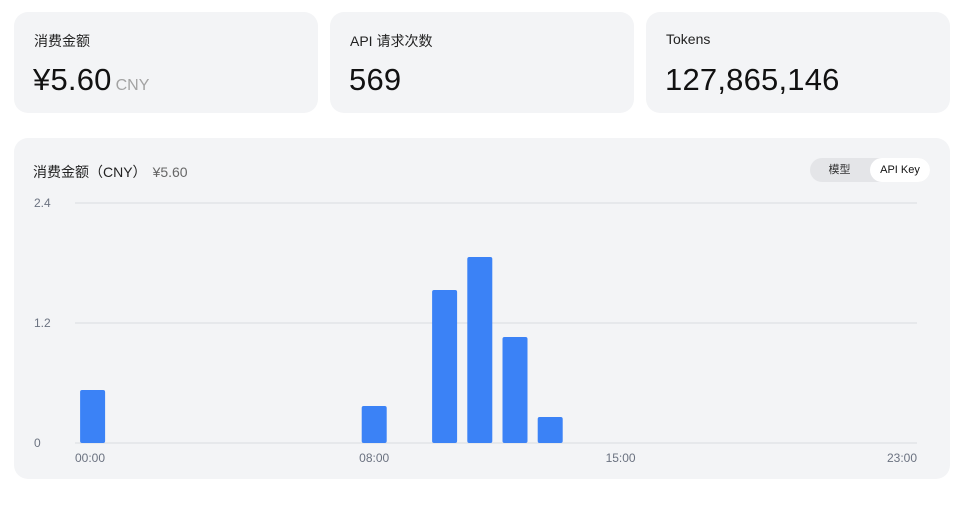  Describe the element at coordinates (902, 458) in the screenshot. I see `x-tick-label: 23:00` at that location.